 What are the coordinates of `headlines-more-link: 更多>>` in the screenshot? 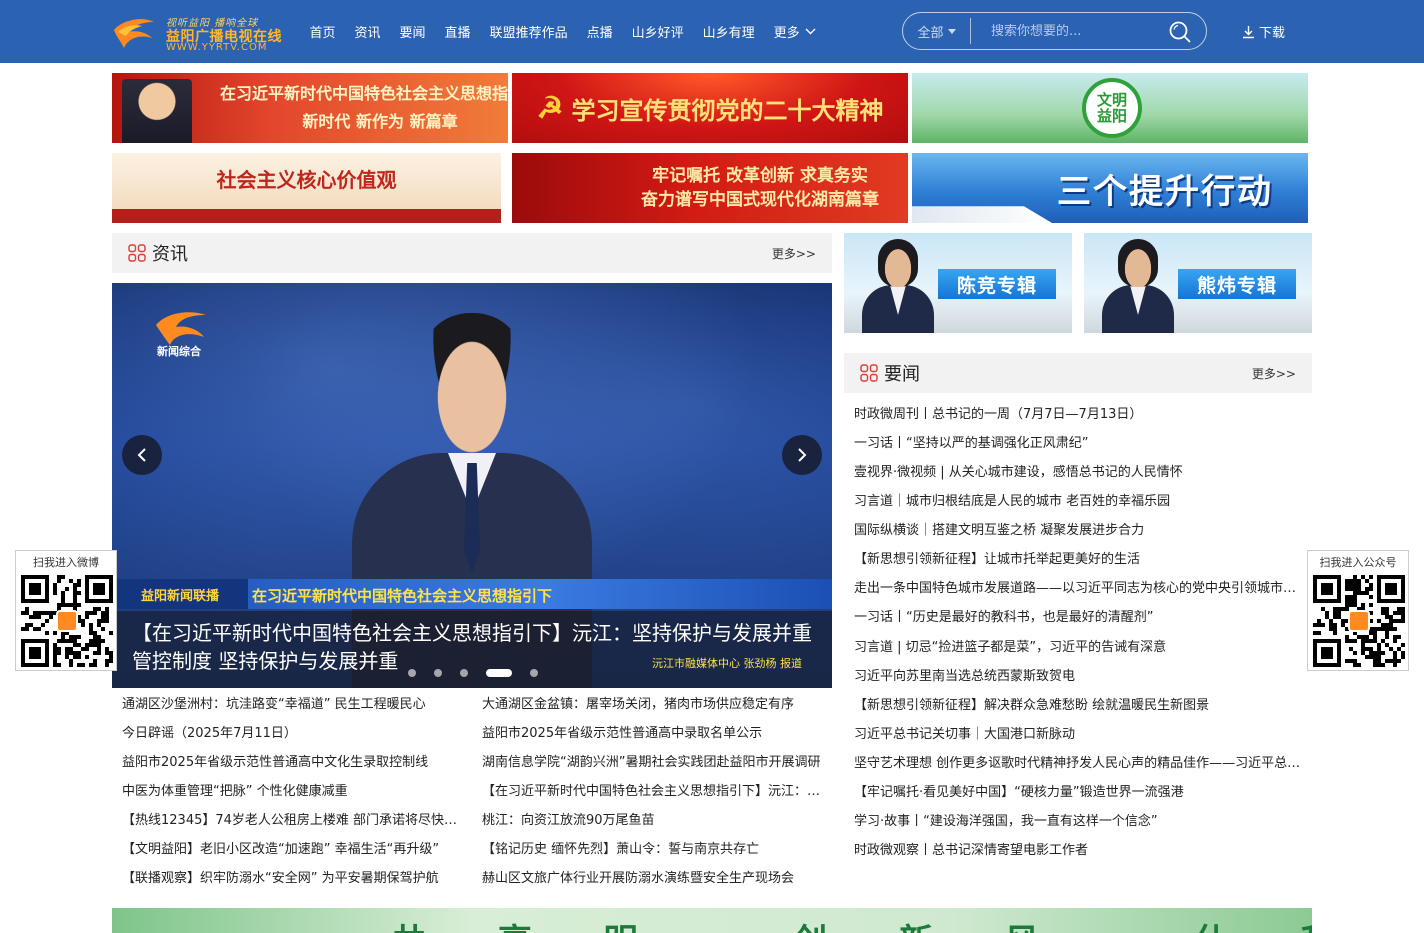 It's located at (1274, 373).